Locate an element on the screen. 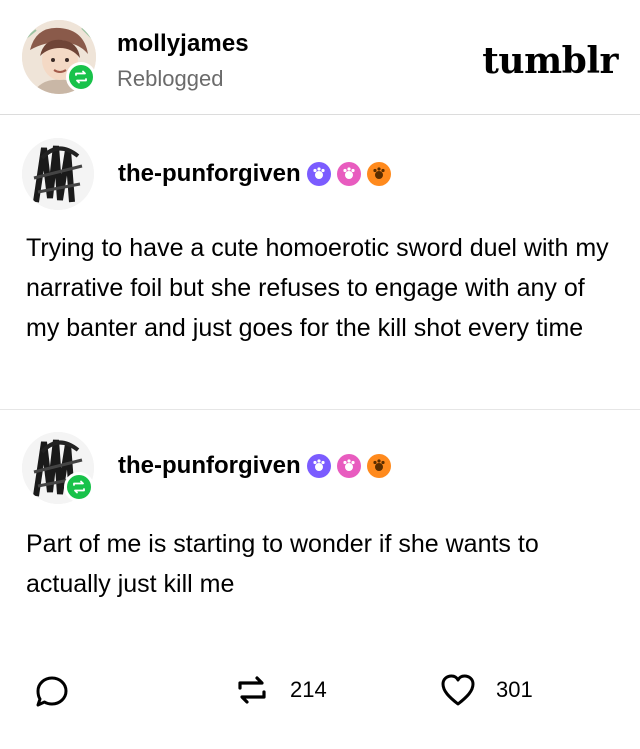 The height and width of the screenshot is (749, 640). sketch-avatar-icon is located at coordinates (58, 174).